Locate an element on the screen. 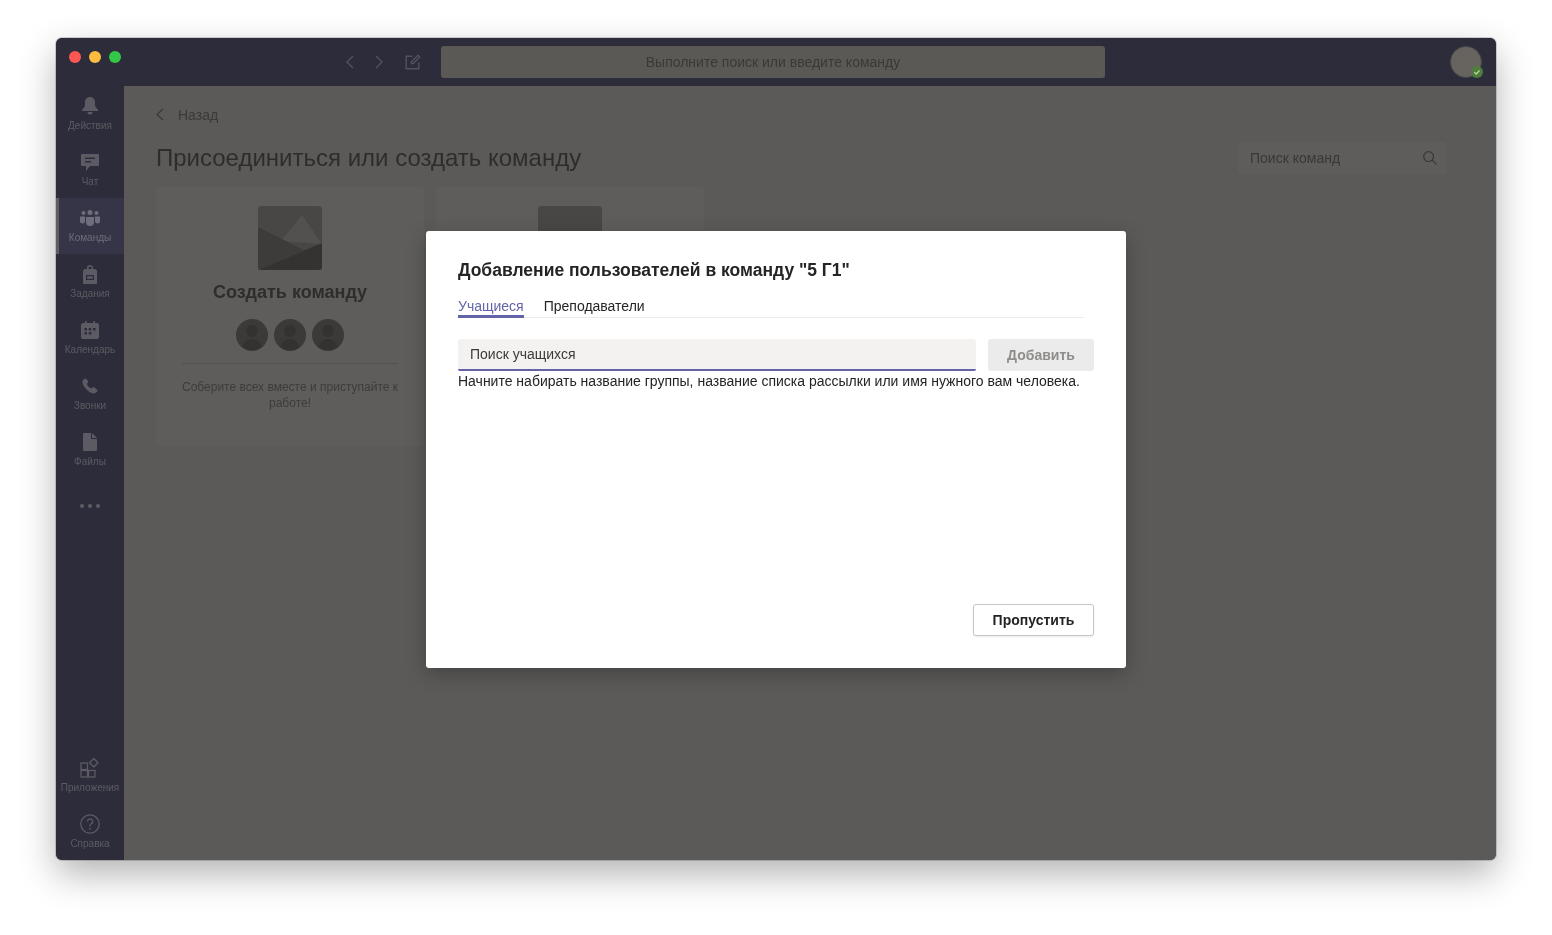  close-icon is located at coordinates (75, 57).